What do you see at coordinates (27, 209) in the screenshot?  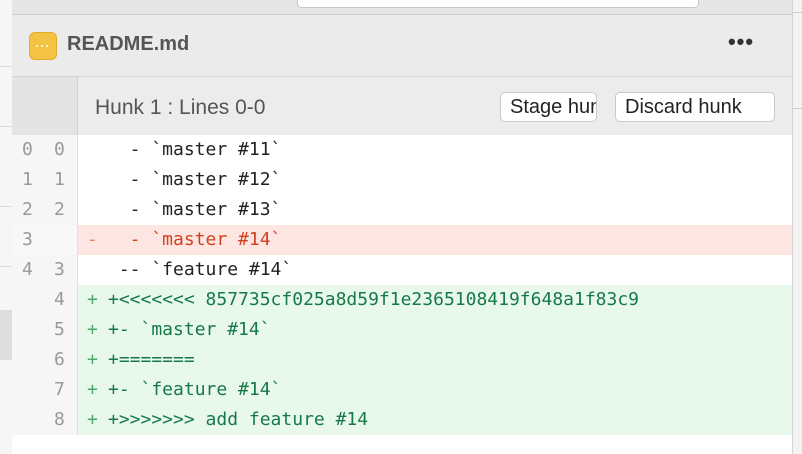 I see `old-line-number: 2` at bounding box center [27, 209].